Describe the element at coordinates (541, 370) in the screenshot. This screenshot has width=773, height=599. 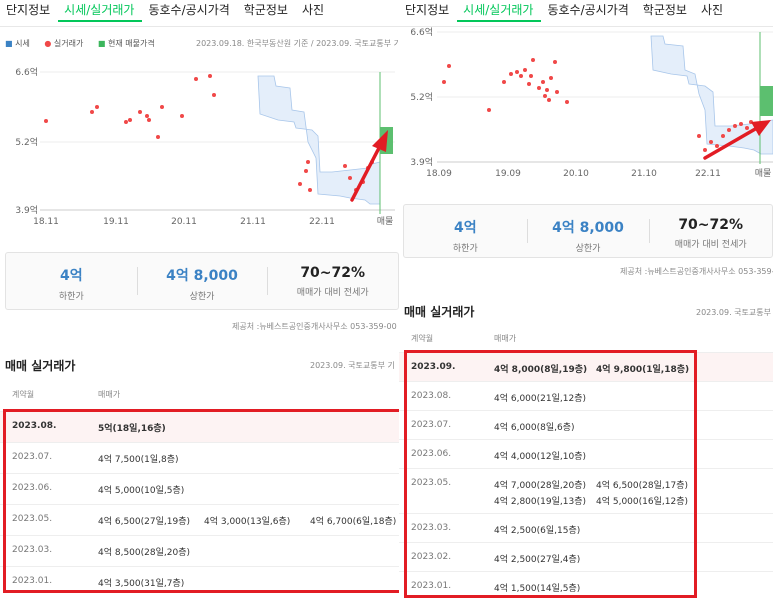
I see `trade-price: 4억 8,000(8일,19층)` at that location.